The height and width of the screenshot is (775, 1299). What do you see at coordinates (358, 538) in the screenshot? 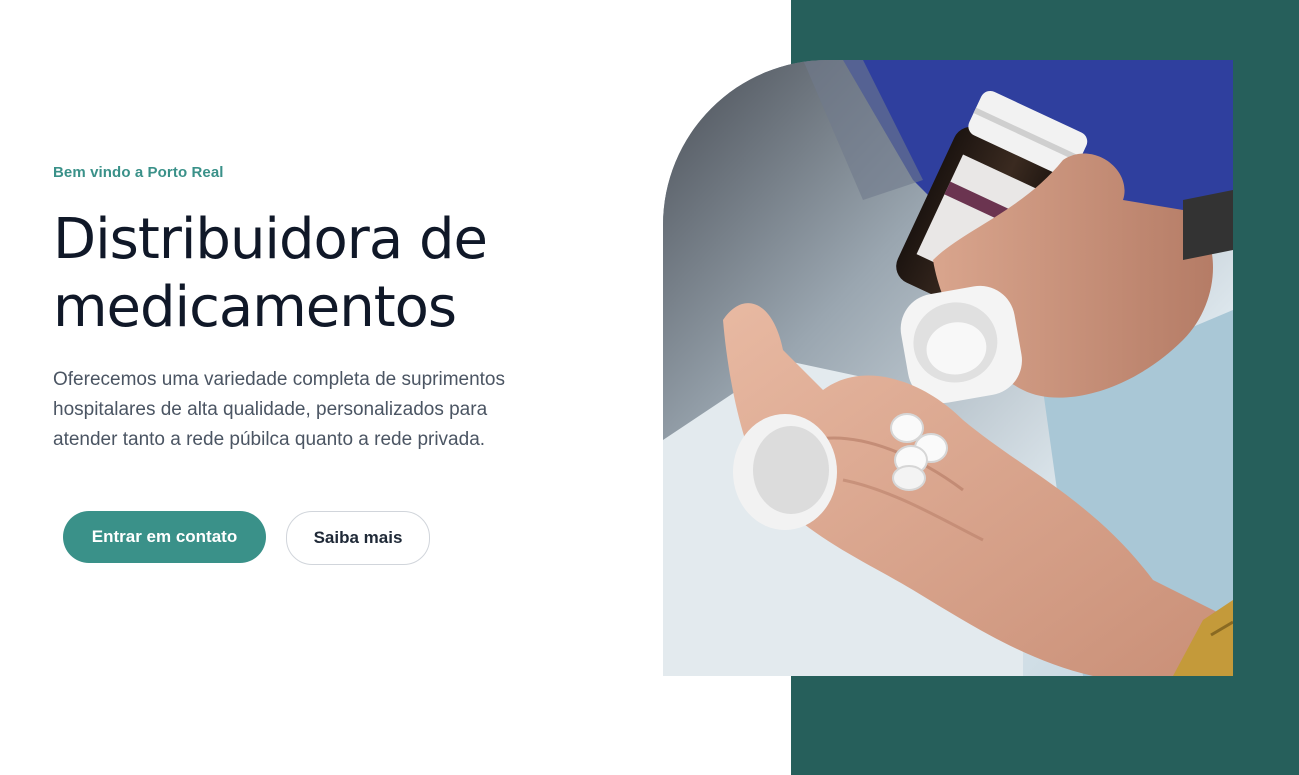
I see `learn-more-button: Saiba mais` at bounding box center [358, 538].